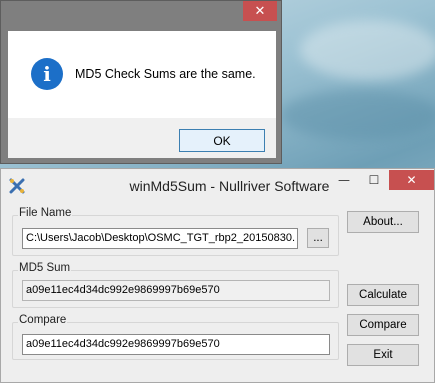 This screenshot has height=383, width=435. What do you see at coordinates (176, 290) in the screenshot?
I see `md5-sum-field: a09e11ec4d34dc992e9869997b69e570` at bounding box center [176, 290].